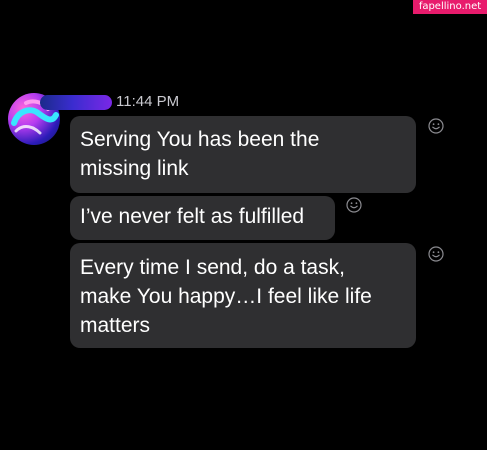  I want to click on message-line: I’ve never felt as fulfilled, so click(192, 216).